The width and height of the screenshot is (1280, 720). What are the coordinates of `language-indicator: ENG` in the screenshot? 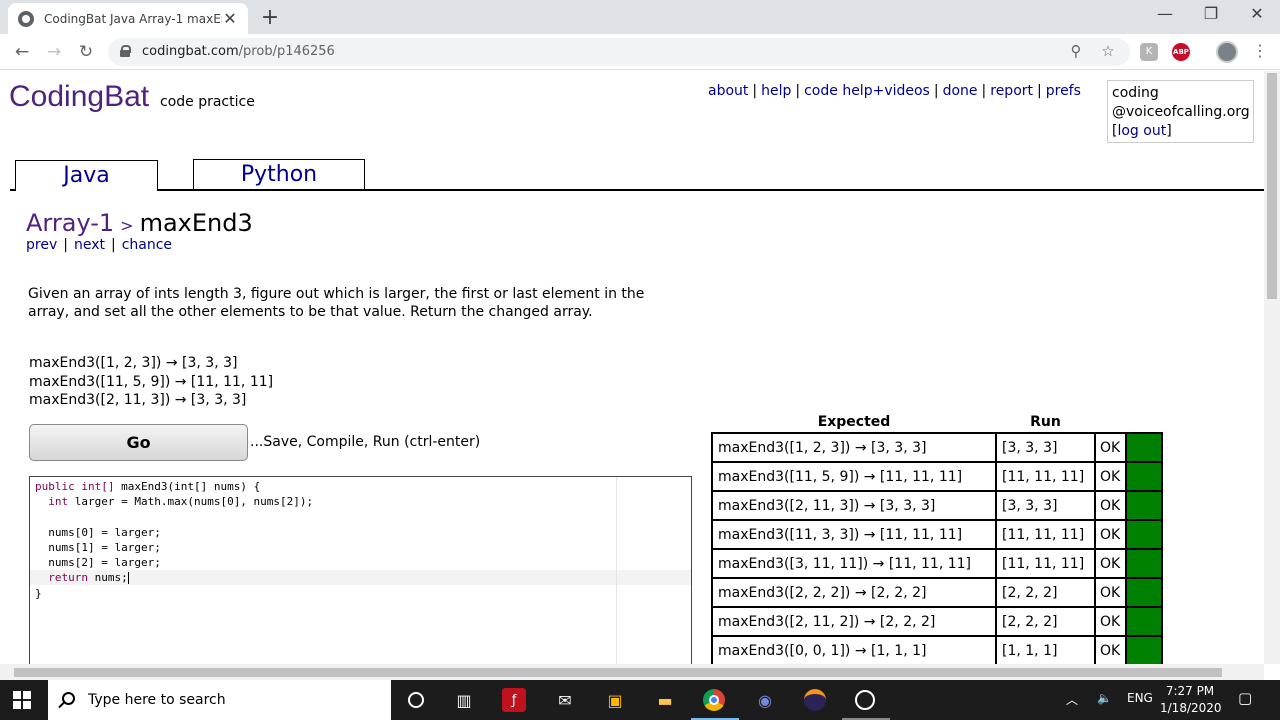 It's located at (1140, 698).